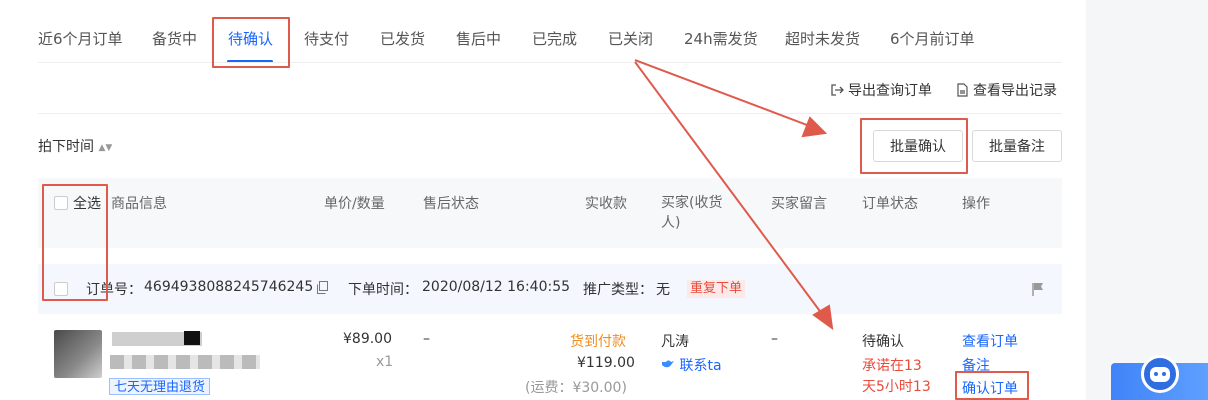 This screenshot has width=1208, height=400. What do you see at coordinates (734, 195) in the screenshot?
I see `annotation-arrows` at bounding box center [734, 195].